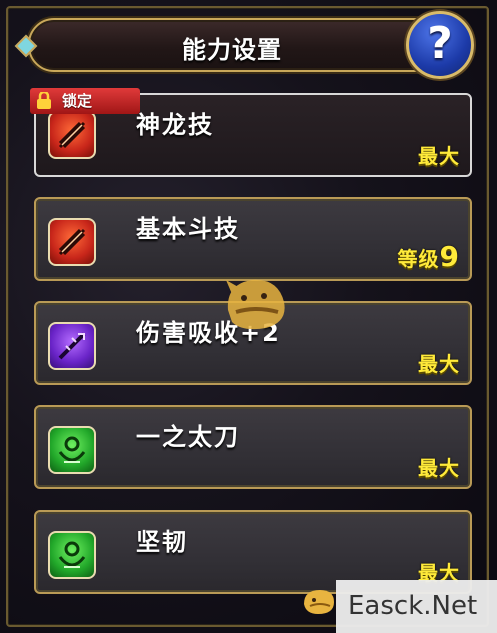  Describe the element at coordinates (44, 100) in the screenshot. I see `lock-icon` at that location.